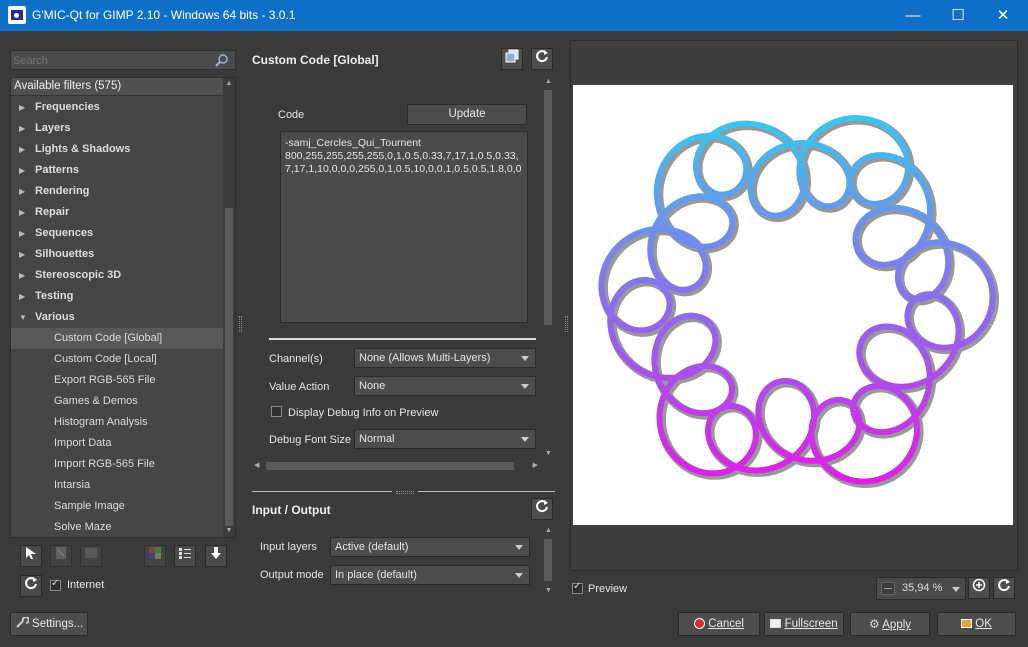 Image resolution: width=1028 pixels, height=647 pixels. Describe the element at coordinates (804, 624) in the screenshot. I see `fullscreen-button: Fullscreen` at that location.